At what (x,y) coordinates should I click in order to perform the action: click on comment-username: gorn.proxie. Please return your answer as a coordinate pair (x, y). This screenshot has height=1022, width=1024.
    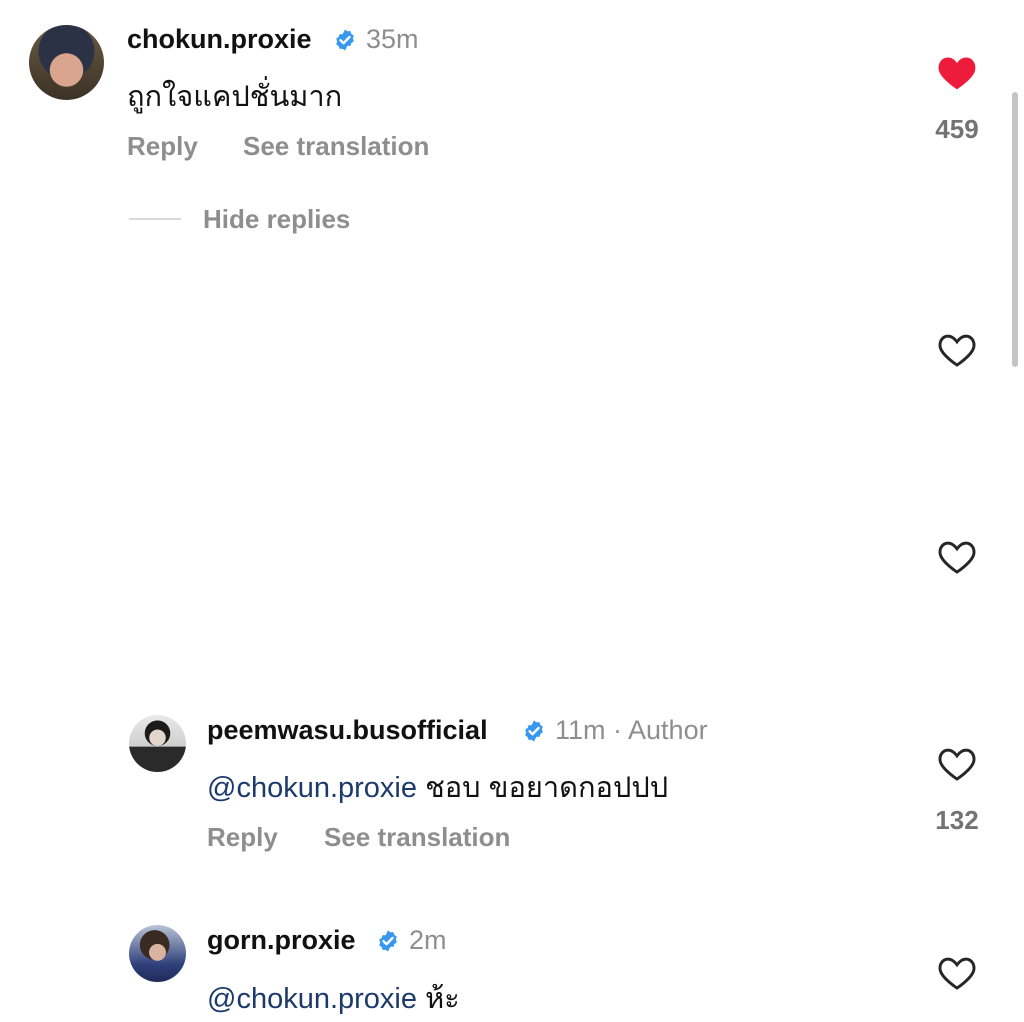
    Looking at the image, I should click on (281, 940).